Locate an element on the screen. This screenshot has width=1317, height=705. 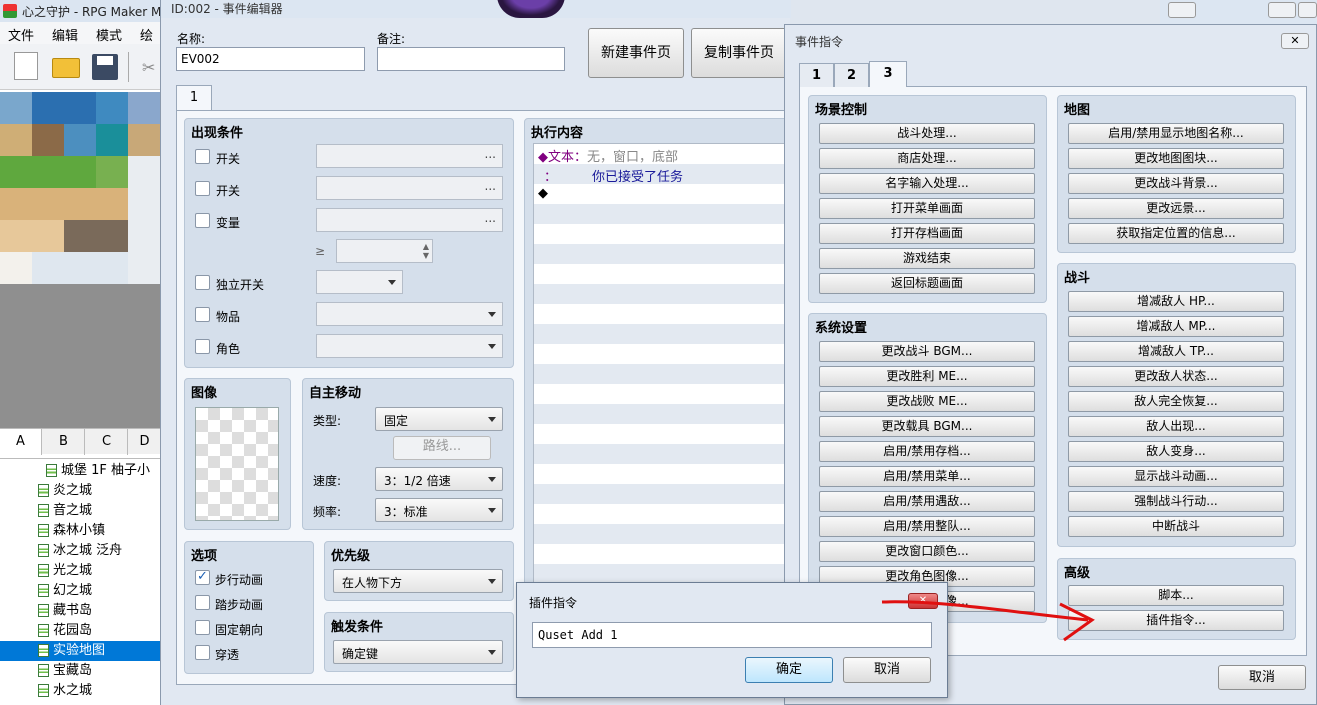
new-file-icon is located at coordinates (26, 66).